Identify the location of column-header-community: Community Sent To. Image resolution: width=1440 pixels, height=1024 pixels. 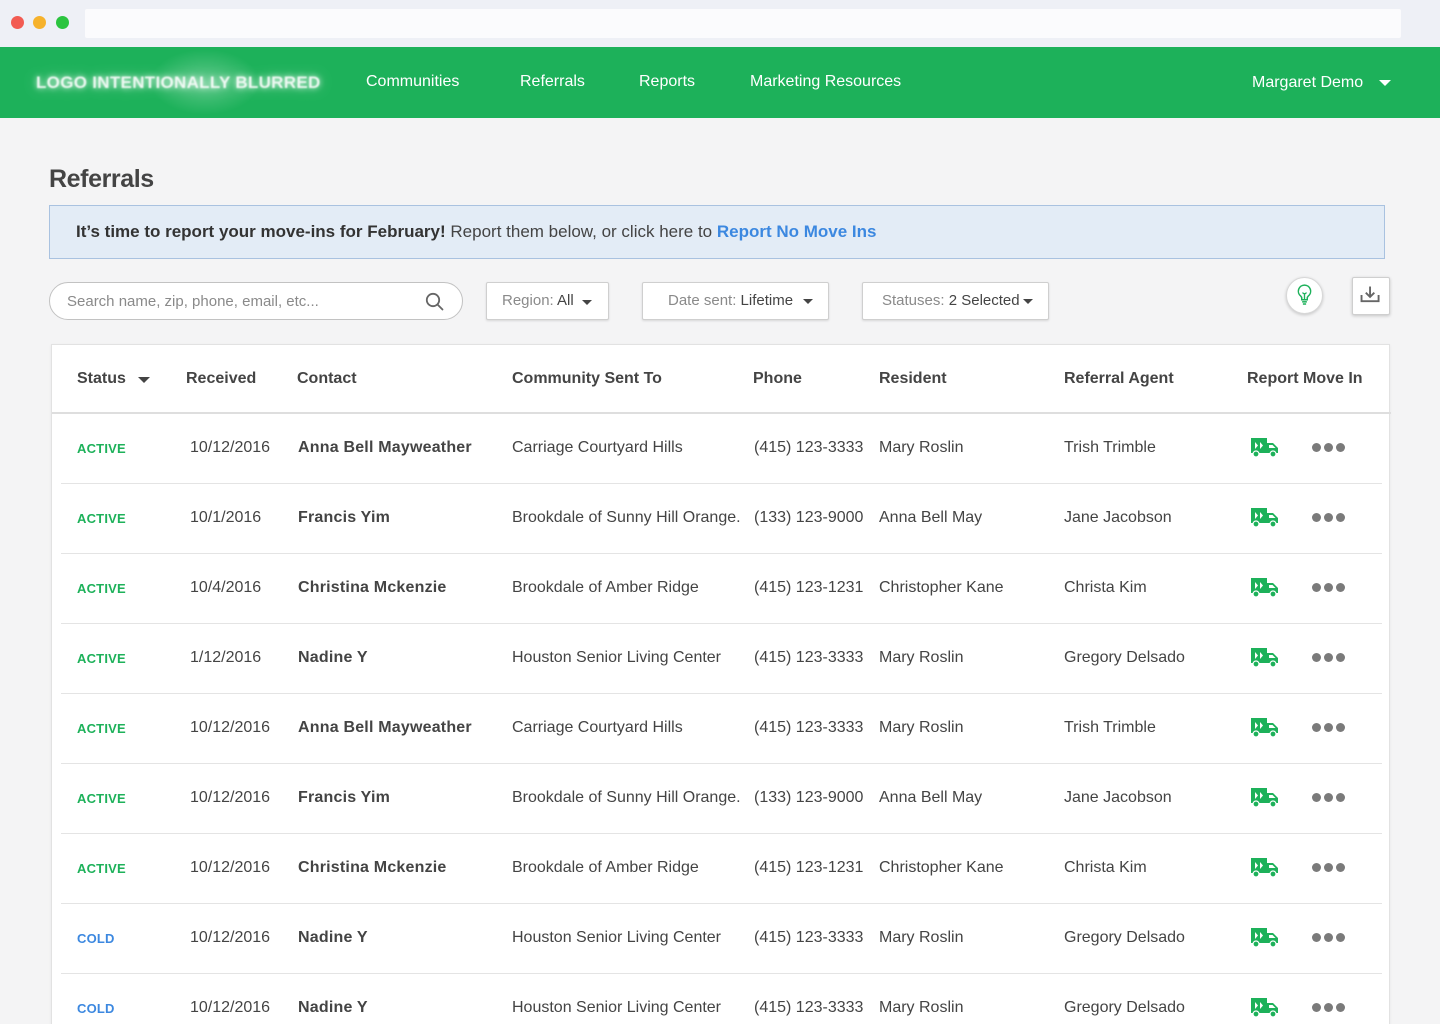
(587, 379).